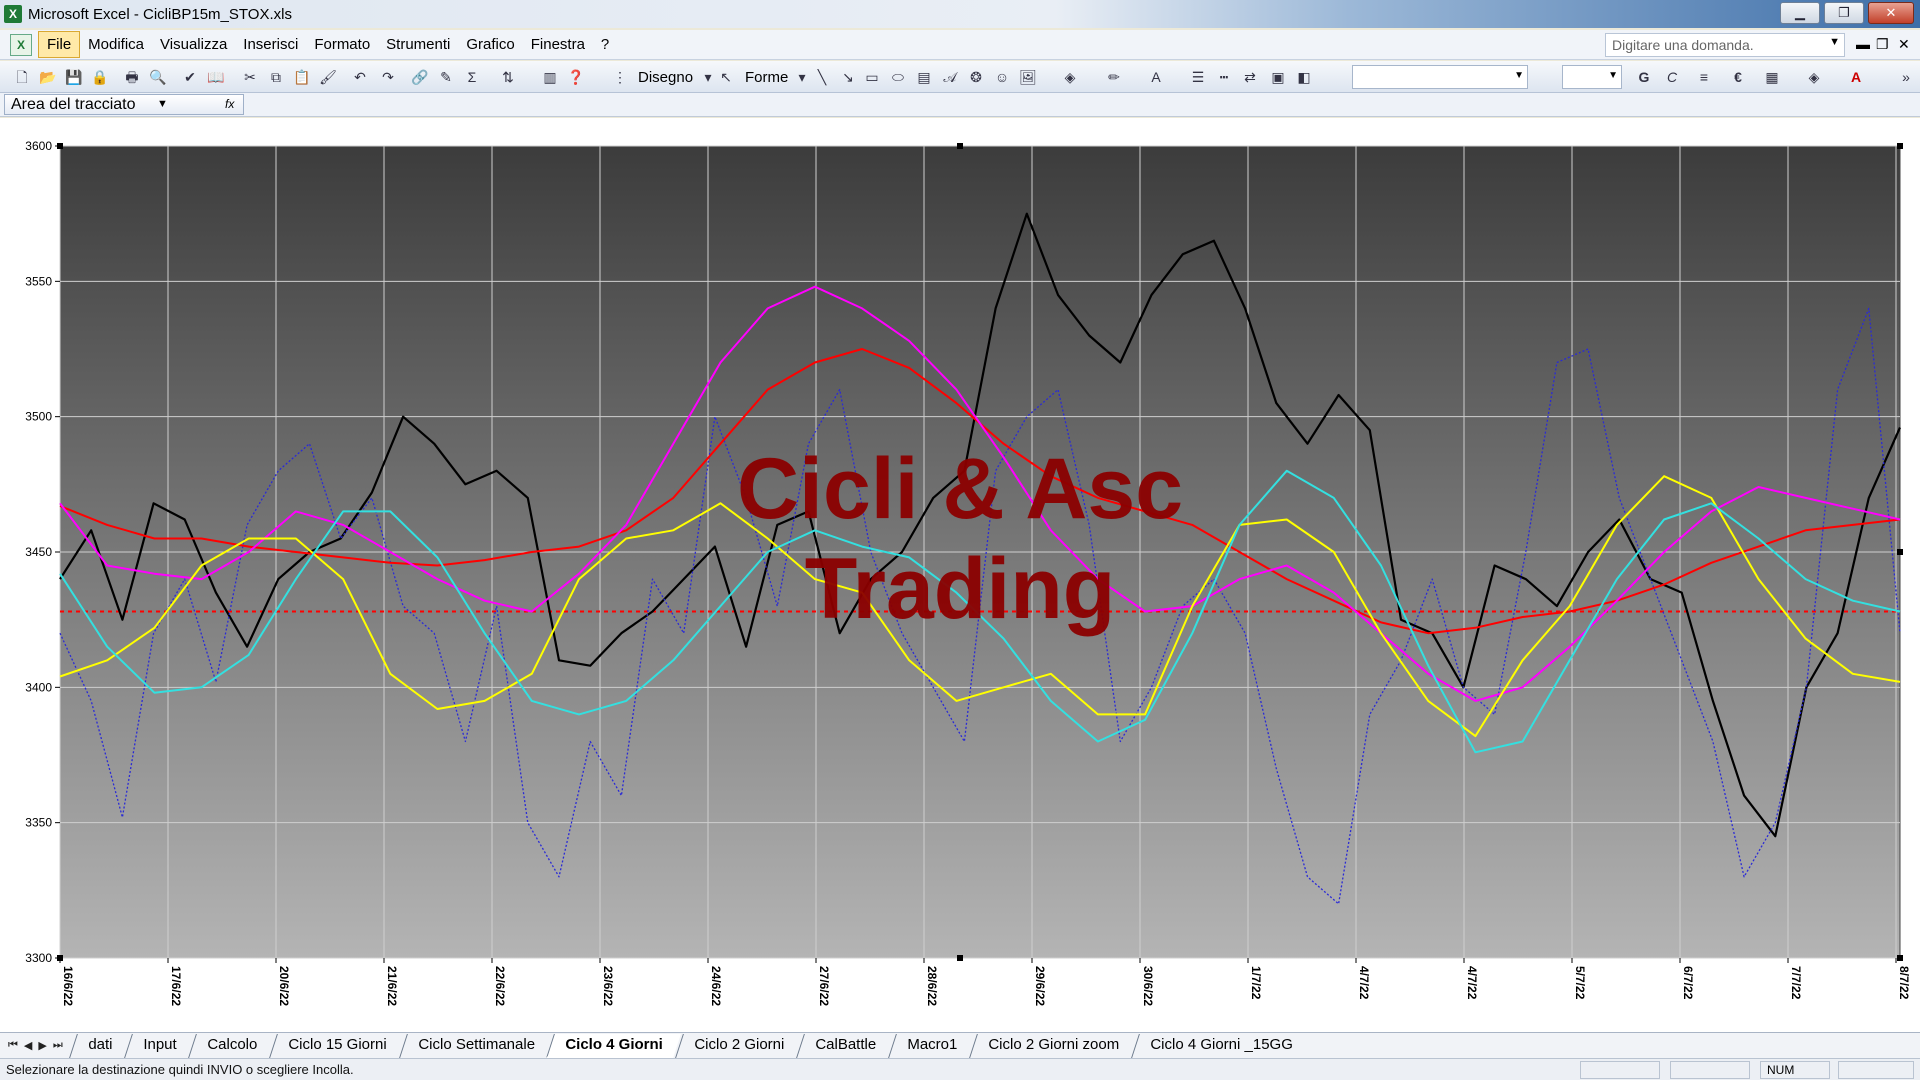 This screenshot has width=1920, height=1080. What do you see at coordinates (22, 77) in the screenshot?
I see `new-icon: 🗋` at bounding box center [22, 77].